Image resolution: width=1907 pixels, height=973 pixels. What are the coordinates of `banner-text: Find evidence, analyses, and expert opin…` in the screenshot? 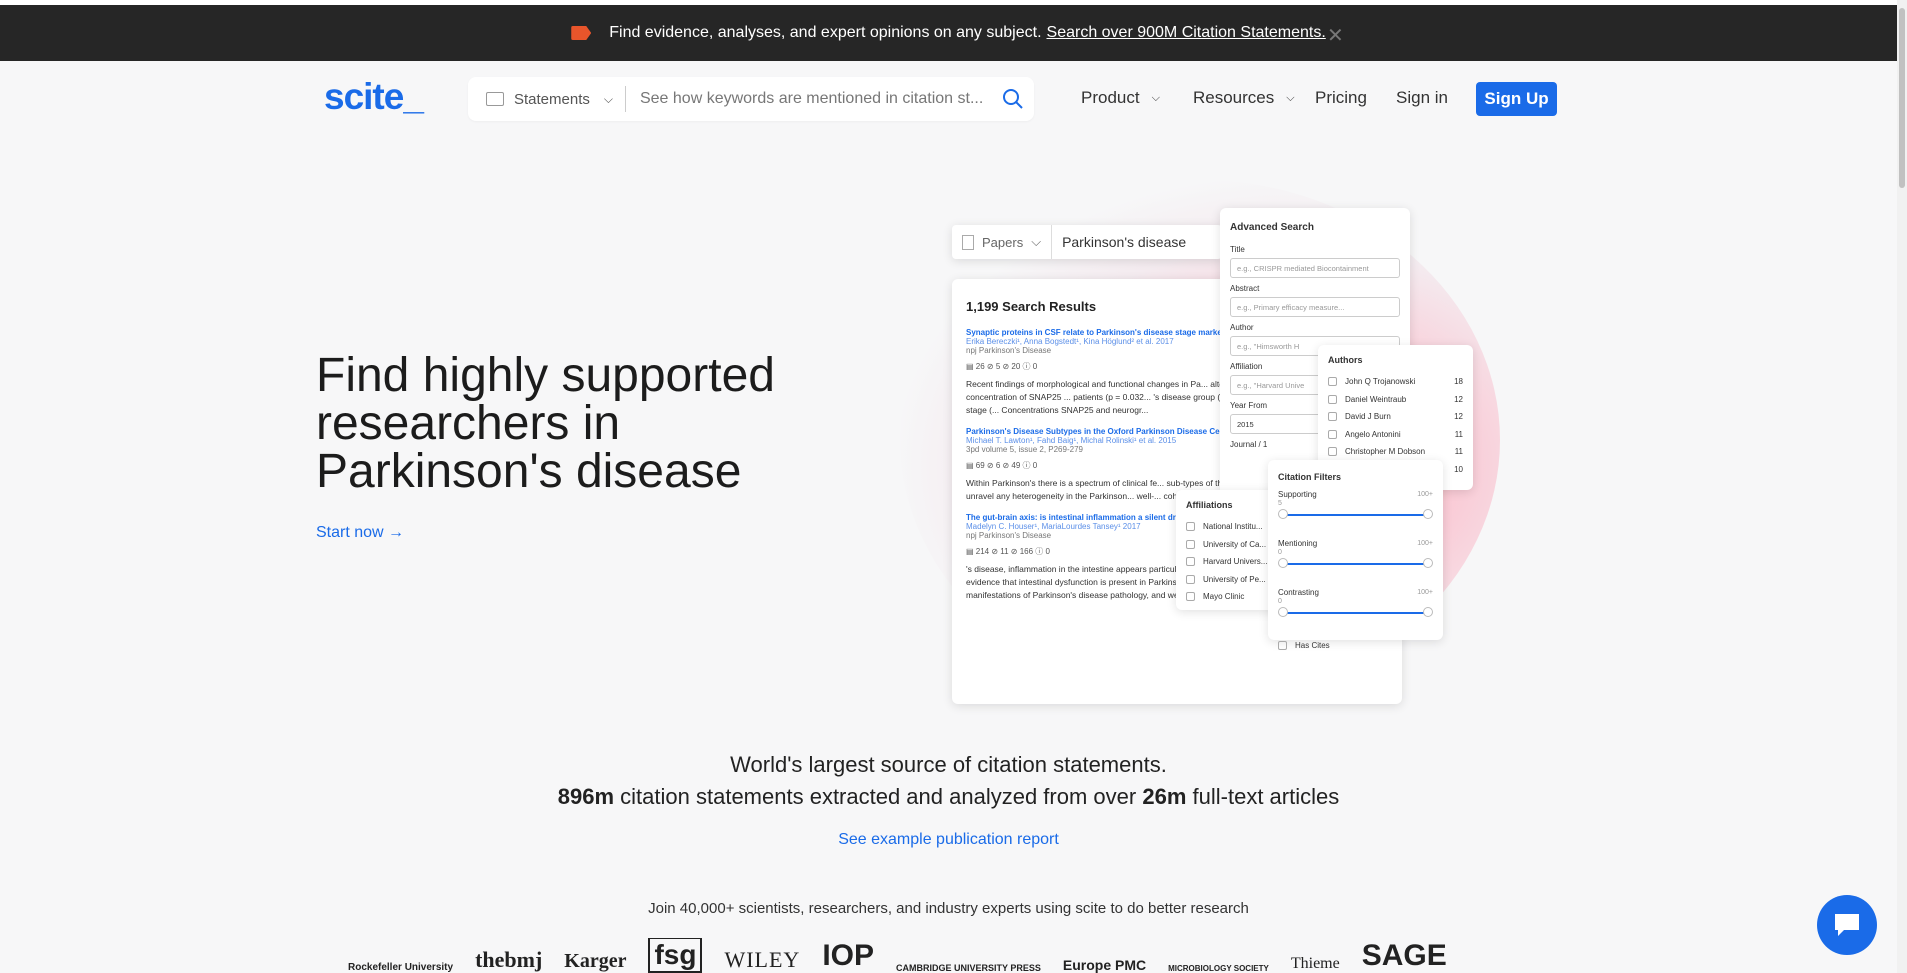 It's located at (825, 32).